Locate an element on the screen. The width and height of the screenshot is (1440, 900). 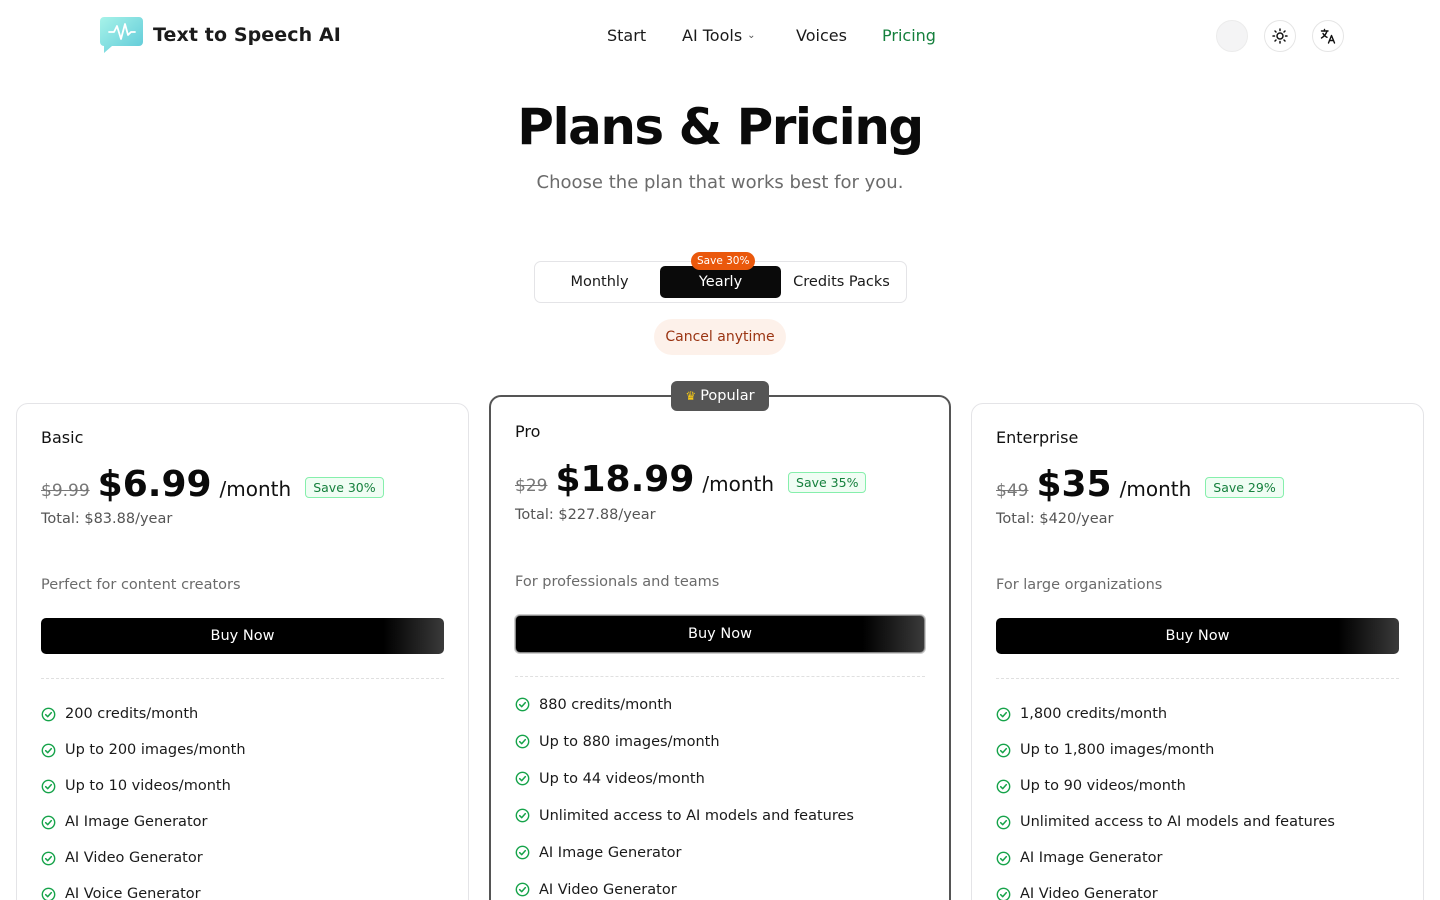
feature-item: Up to 90 videos/month is located at coordinates (1165, 786).